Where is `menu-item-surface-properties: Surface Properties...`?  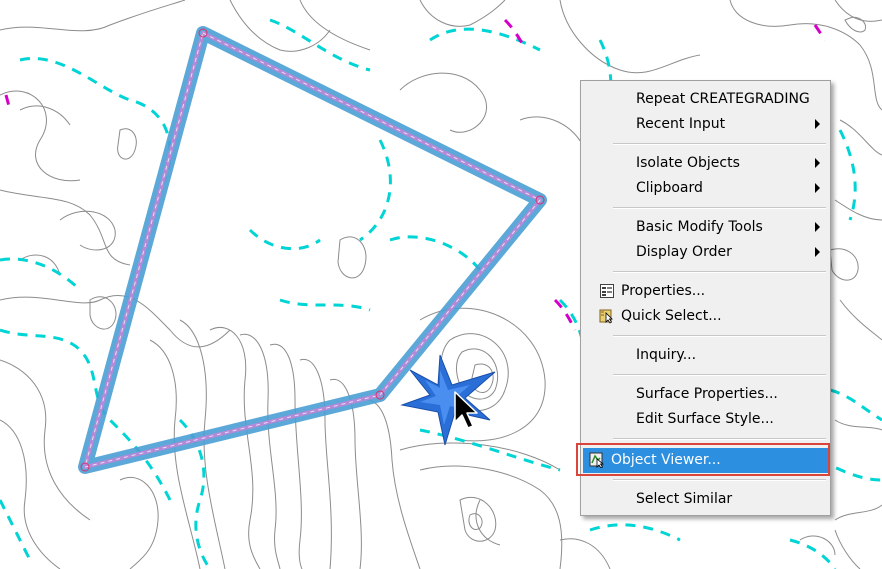
menu-item-surface-properties: Surface Properties... is located at coordinates (705, 394).